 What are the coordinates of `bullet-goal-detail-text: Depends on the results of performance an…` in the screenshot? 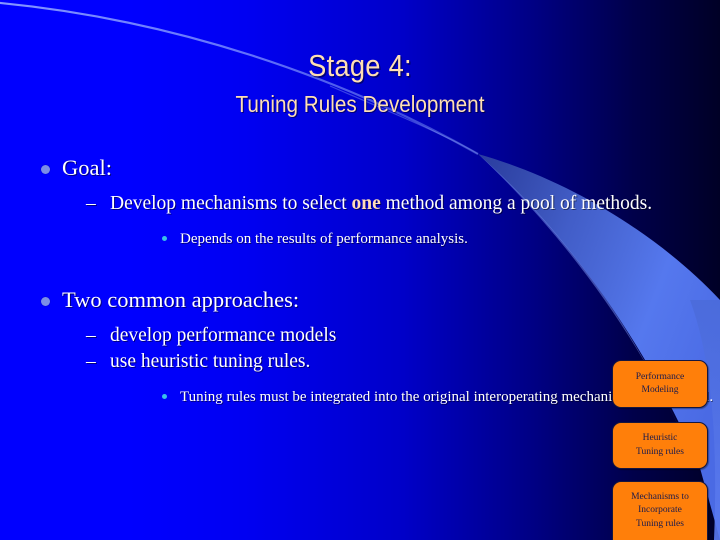 It's located at (324, 238).